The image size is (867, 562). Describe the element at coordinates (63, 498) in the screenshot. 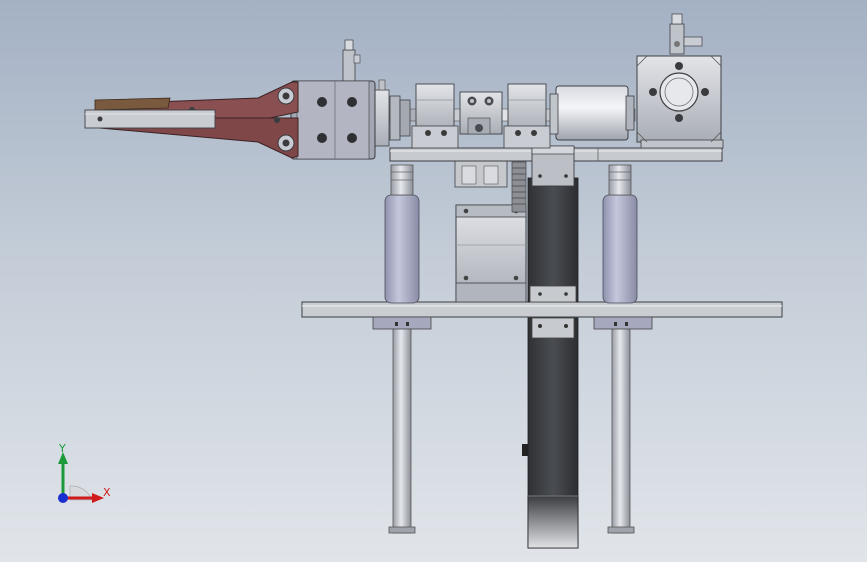

I see `z-axis-dot` at that location.